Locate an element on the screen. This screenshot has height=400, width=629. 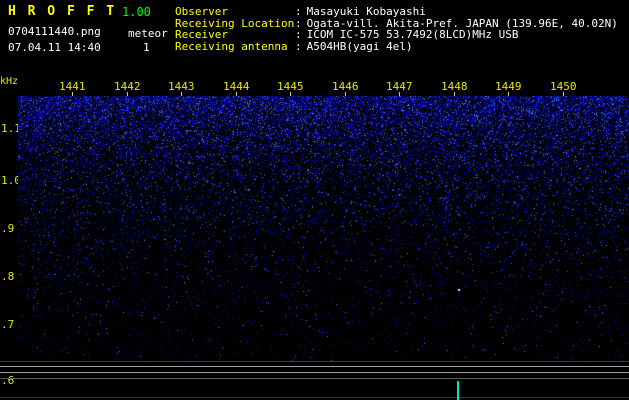
y-tick-label: .6 is located at coordinates (8, 380).